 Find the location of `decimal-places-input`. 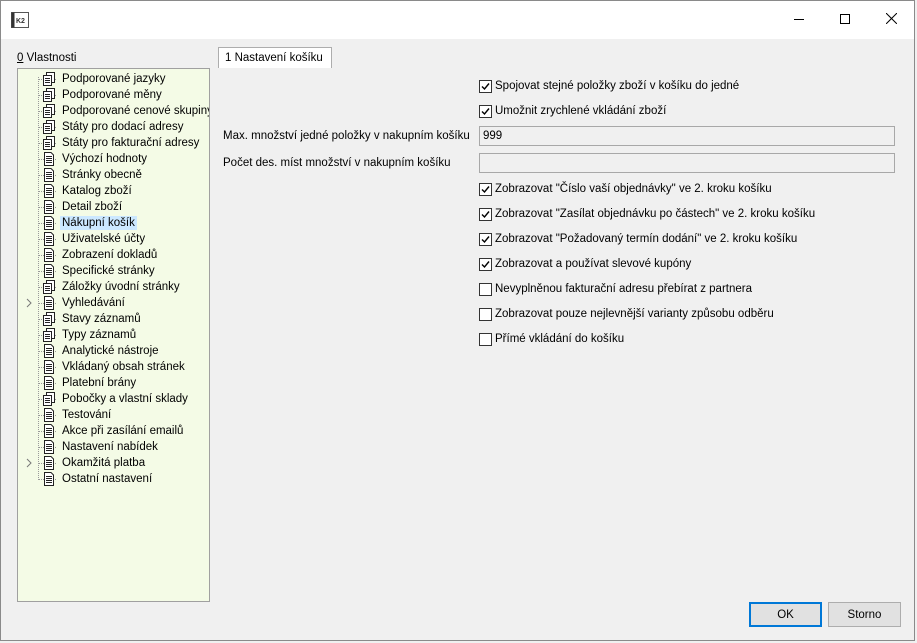

decimal-places-input is located at coordinates (687, 163).